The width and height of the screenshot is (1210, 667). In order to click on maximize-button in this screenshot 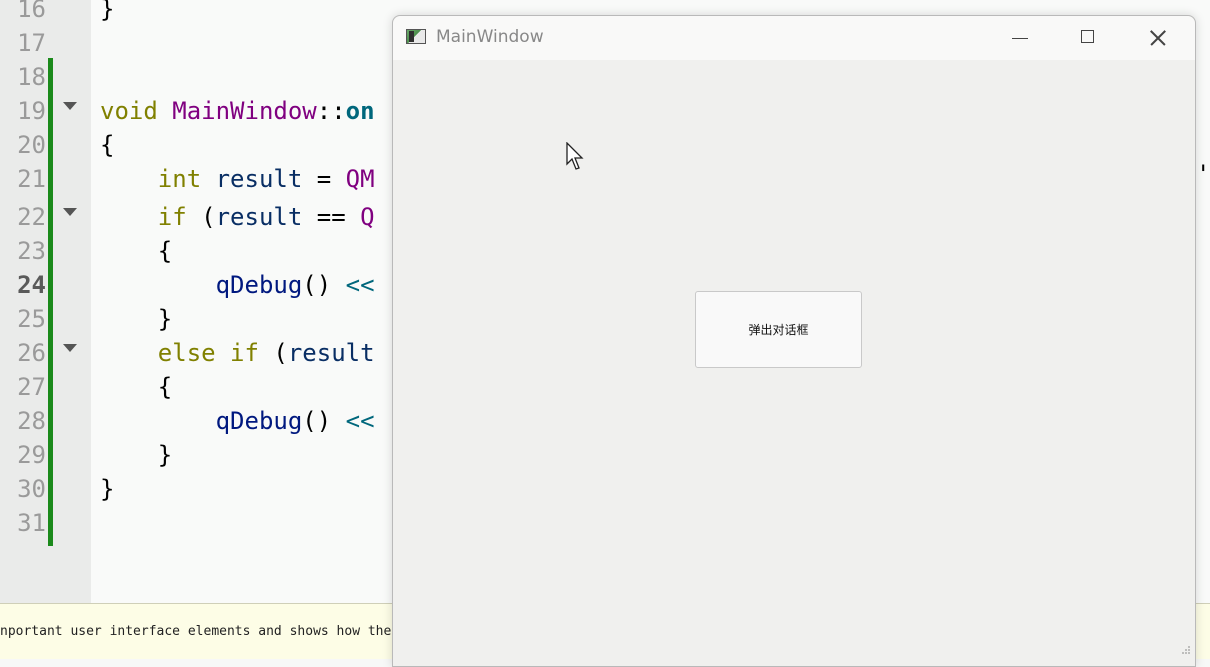, I will do `click(1088, 38)`.